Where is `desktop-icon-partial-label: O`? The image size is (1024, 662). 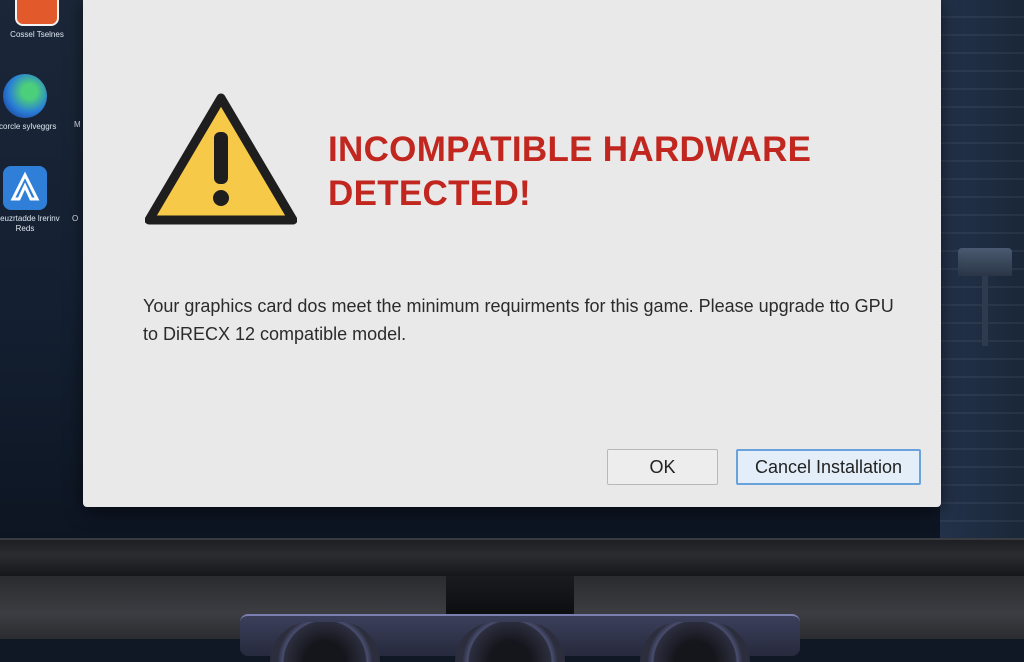
desktop-icon-partial-label: O is located at coordinates (75, 218).